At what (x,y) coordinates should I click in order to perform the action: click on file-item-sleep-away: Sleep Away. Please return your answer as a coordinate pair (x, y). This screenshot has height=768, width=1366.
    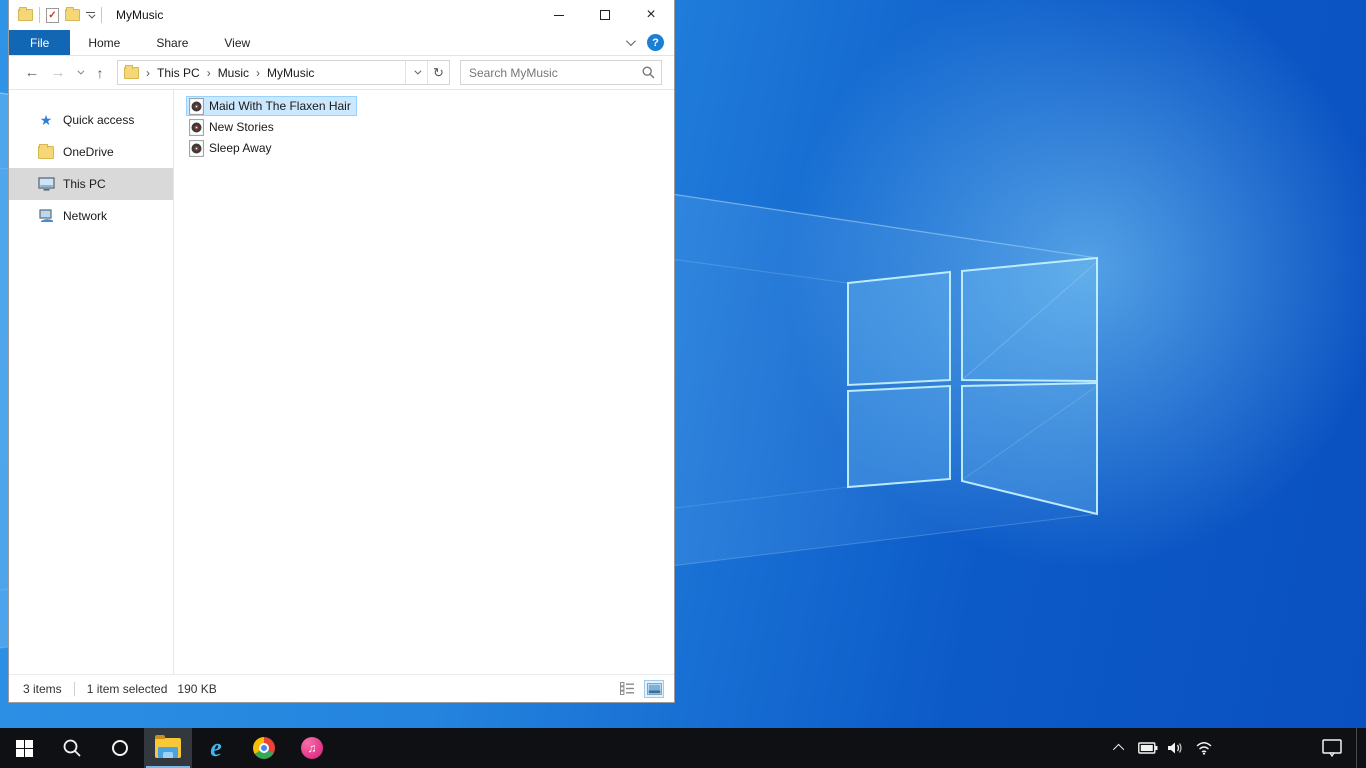
    Looking at the image, I should click on (232, 148).